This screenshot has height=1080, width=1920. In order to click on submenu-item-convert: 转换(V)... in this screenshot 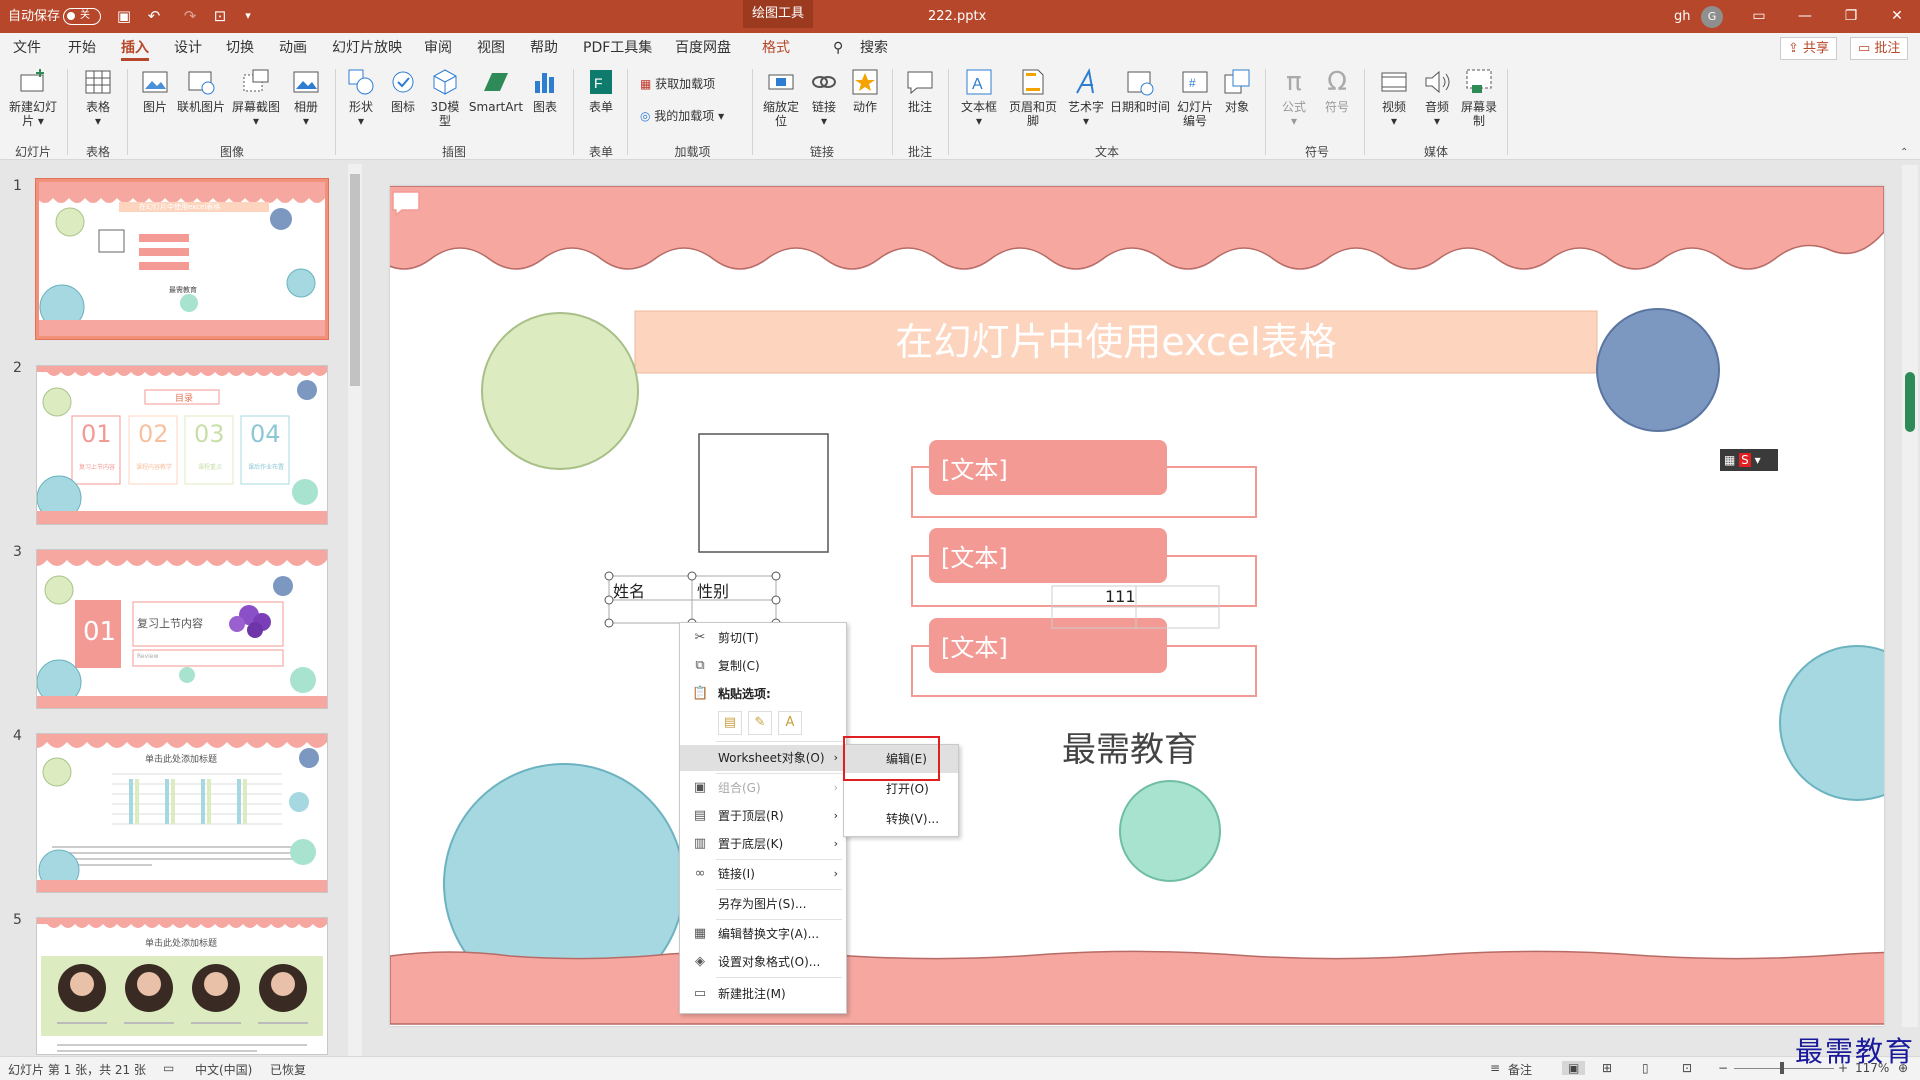, I will do `click(901, 819)`.